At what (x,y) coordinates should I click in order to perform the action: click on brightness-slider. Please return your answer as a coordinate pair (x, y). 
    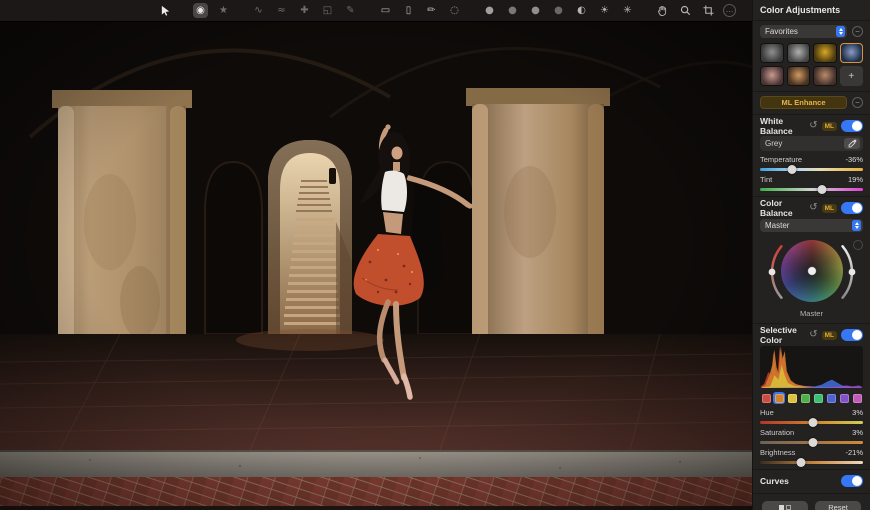
    Looking at the image, I should click on (811, 462).